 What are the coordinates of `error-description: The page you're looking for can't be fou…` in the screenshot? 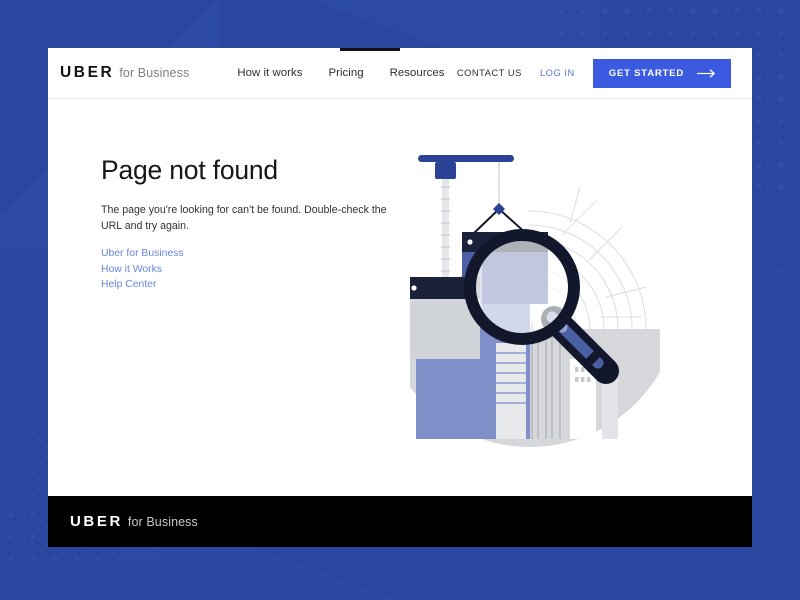 It's located at (244, 218).